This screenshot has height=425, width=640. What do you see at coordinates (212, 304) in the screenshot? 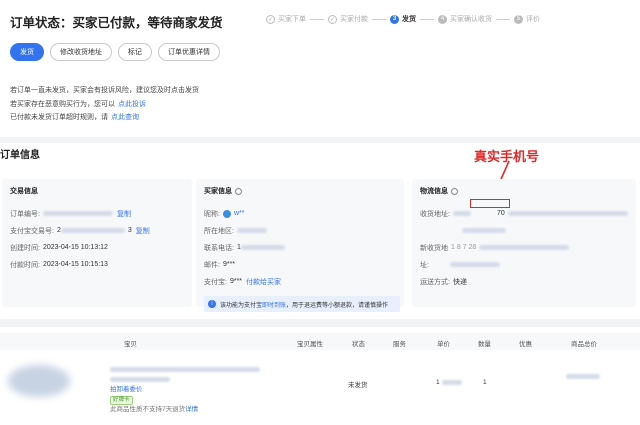
I see `info-icon: i` at bounding box center [212, 304].